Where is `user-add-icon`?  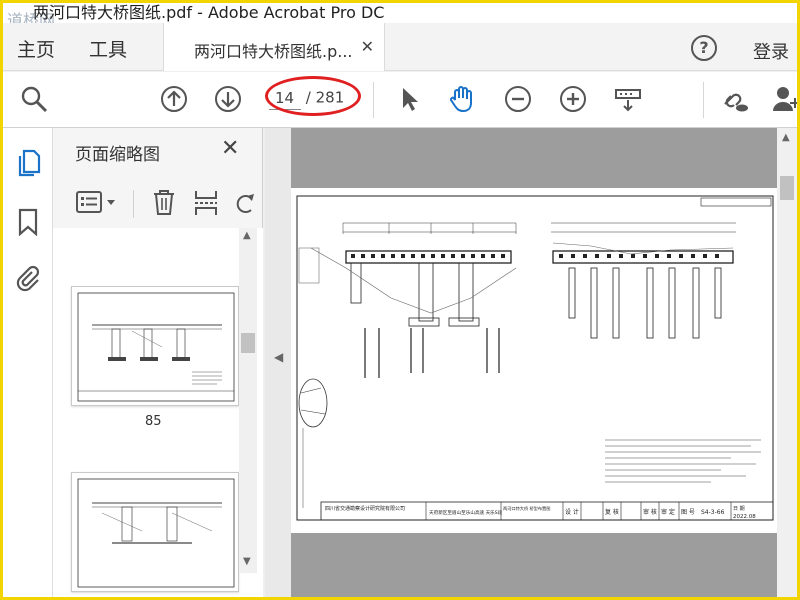
user-add-icon is located at coordinates (785, 99).